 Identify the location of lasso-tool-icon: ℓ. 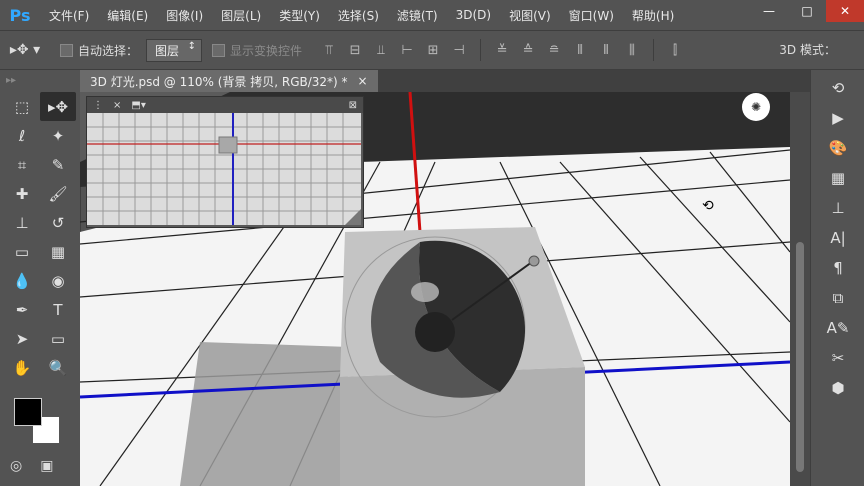
(22, 135).